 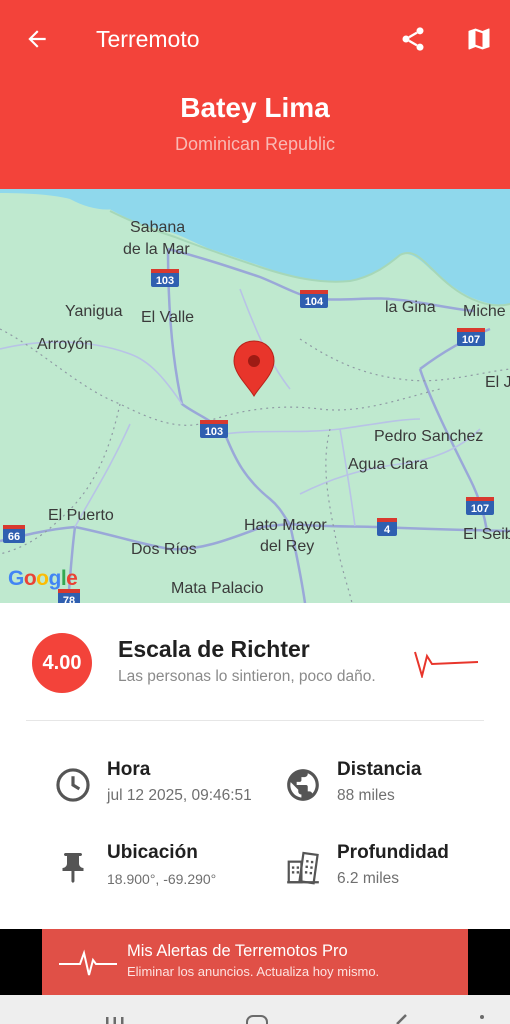 I want to click on scale-description: Las personas lo sintieron, poco daño., so click(x=247, y=676).